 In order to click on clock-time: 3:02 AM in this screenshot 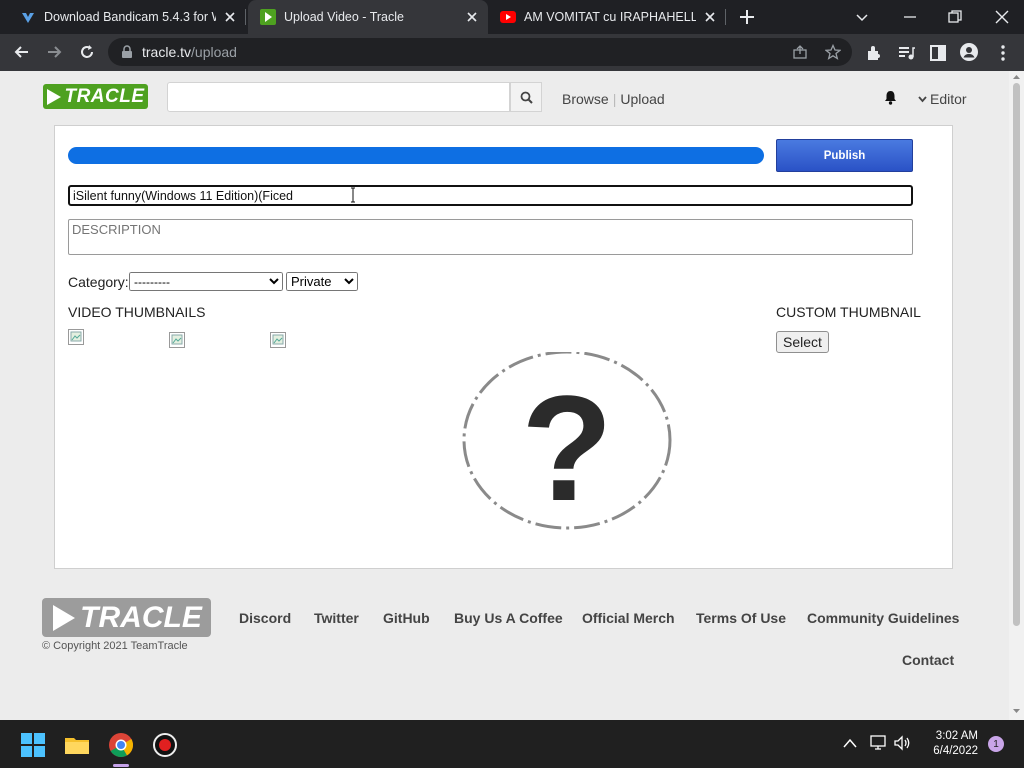, I will do `click(956, 736)`.